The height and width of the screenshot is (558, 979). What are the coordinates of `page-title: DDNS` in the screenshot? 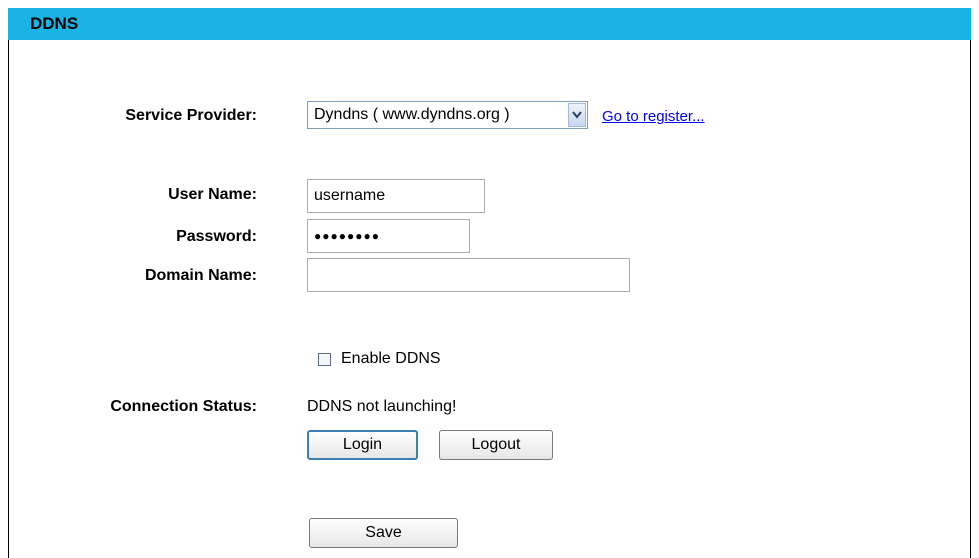 It's located at (54, 23).